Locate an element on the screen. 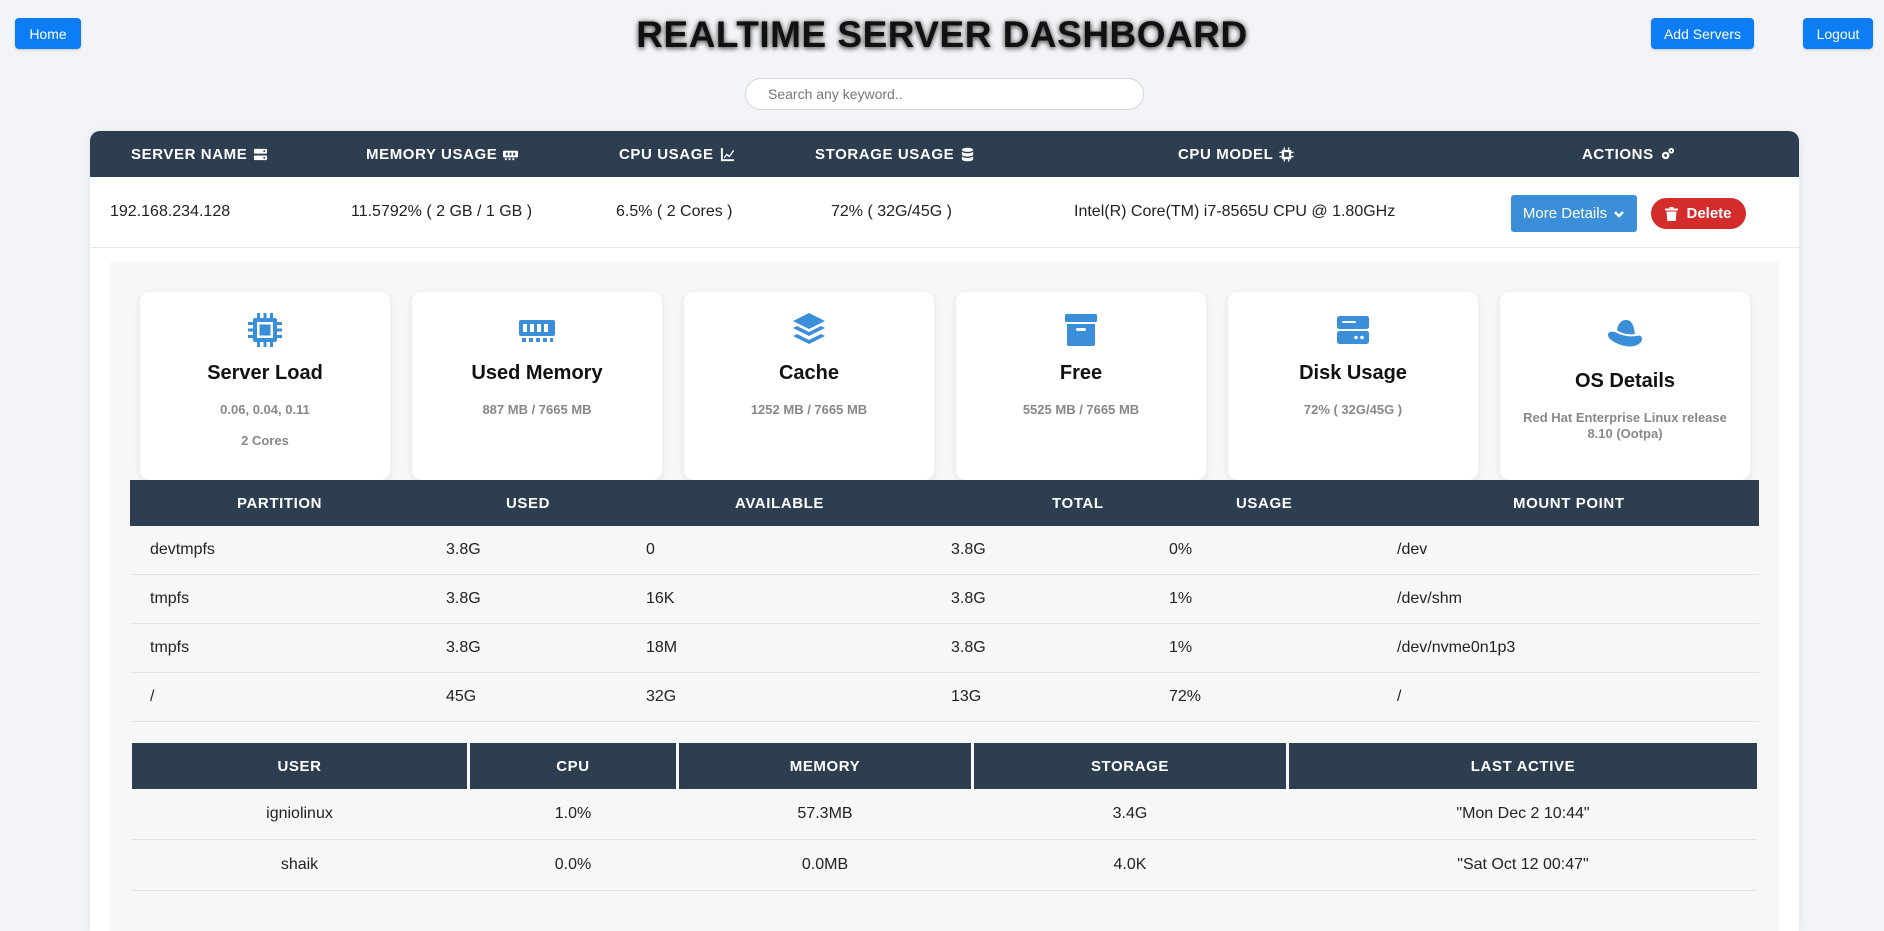 This screenshot has height=931, width=1884. card-title: OS Details is located at coordinates (1625, 381).